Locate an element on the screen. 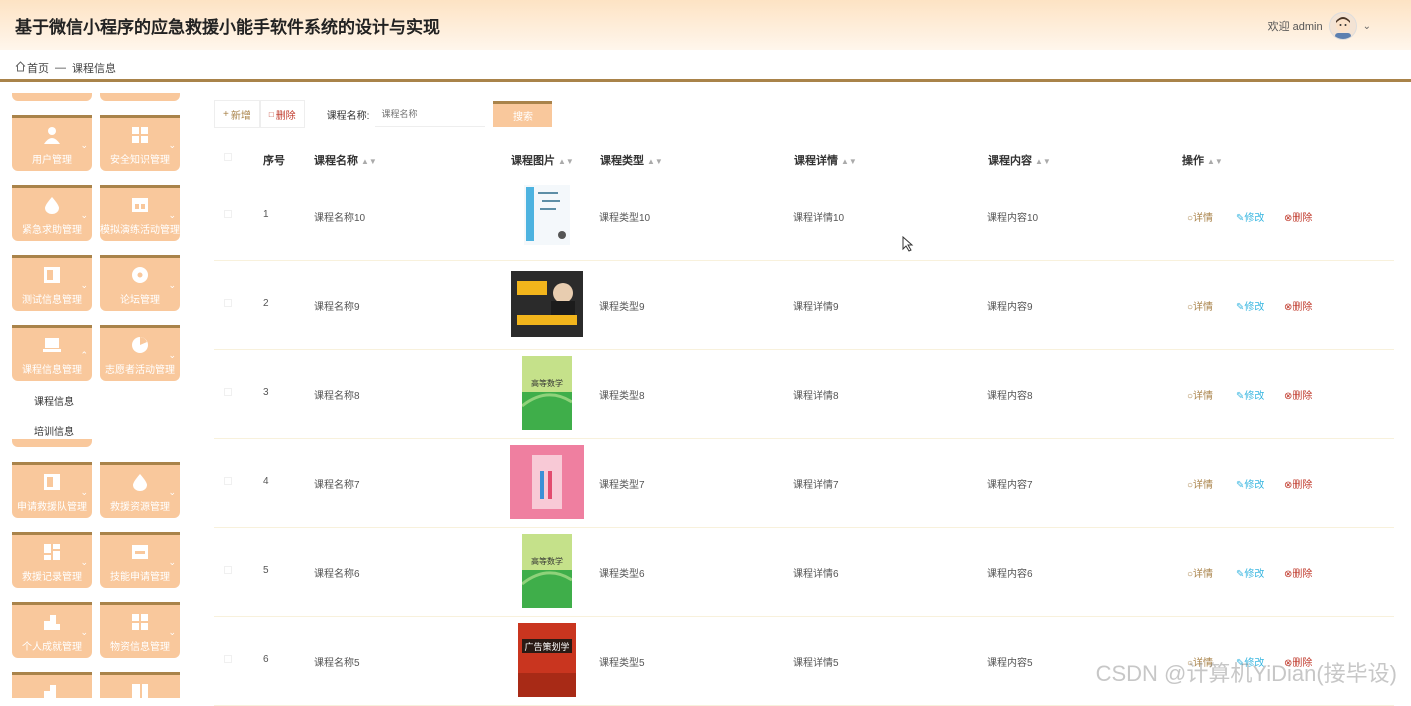 This screenshot has width=1411, height=706. sidebar-item-rescue-record: ⌄ 救援记录管理 is located at coordinates (52, 560).